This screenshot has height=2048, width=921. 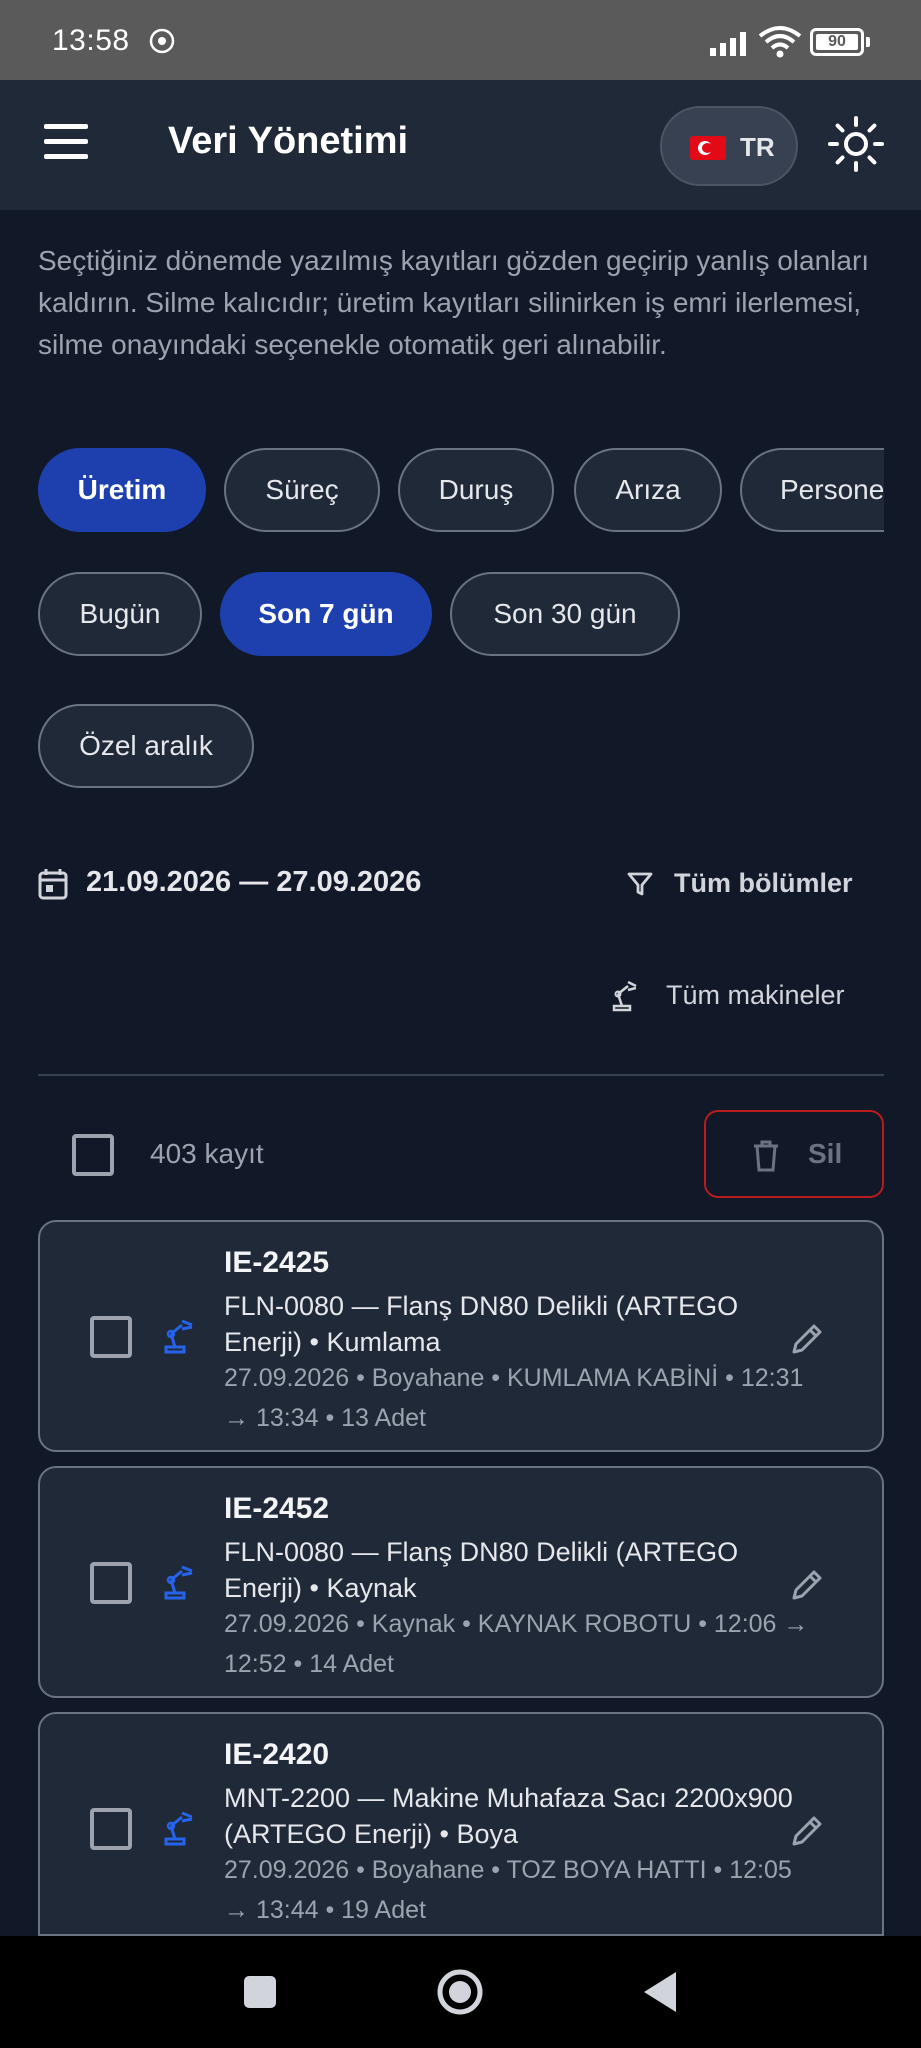 I want to click on chip-son-30-gun: Son 30 gün, so click(x=565, y=614).